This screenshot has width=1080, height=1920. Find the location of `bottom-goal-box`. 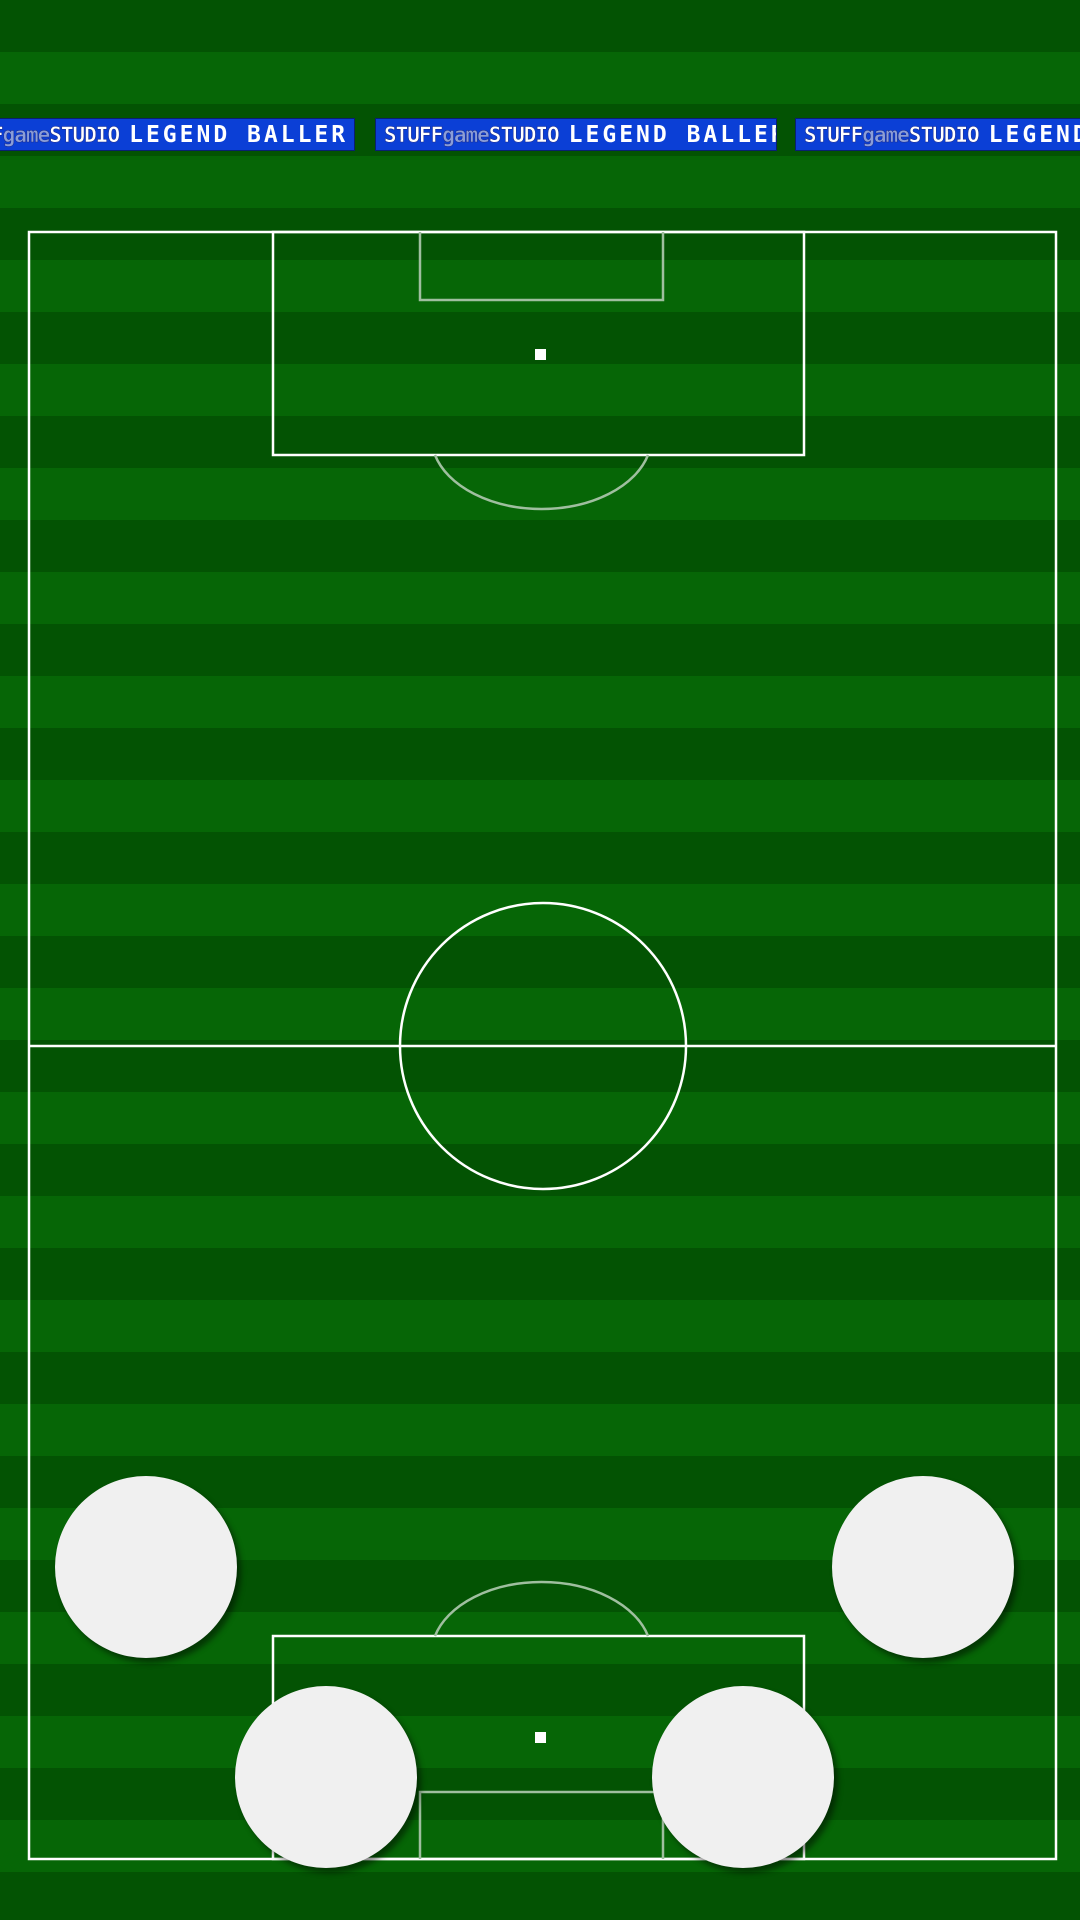

bottom-goal-box is located at coordinates (541, 1824).